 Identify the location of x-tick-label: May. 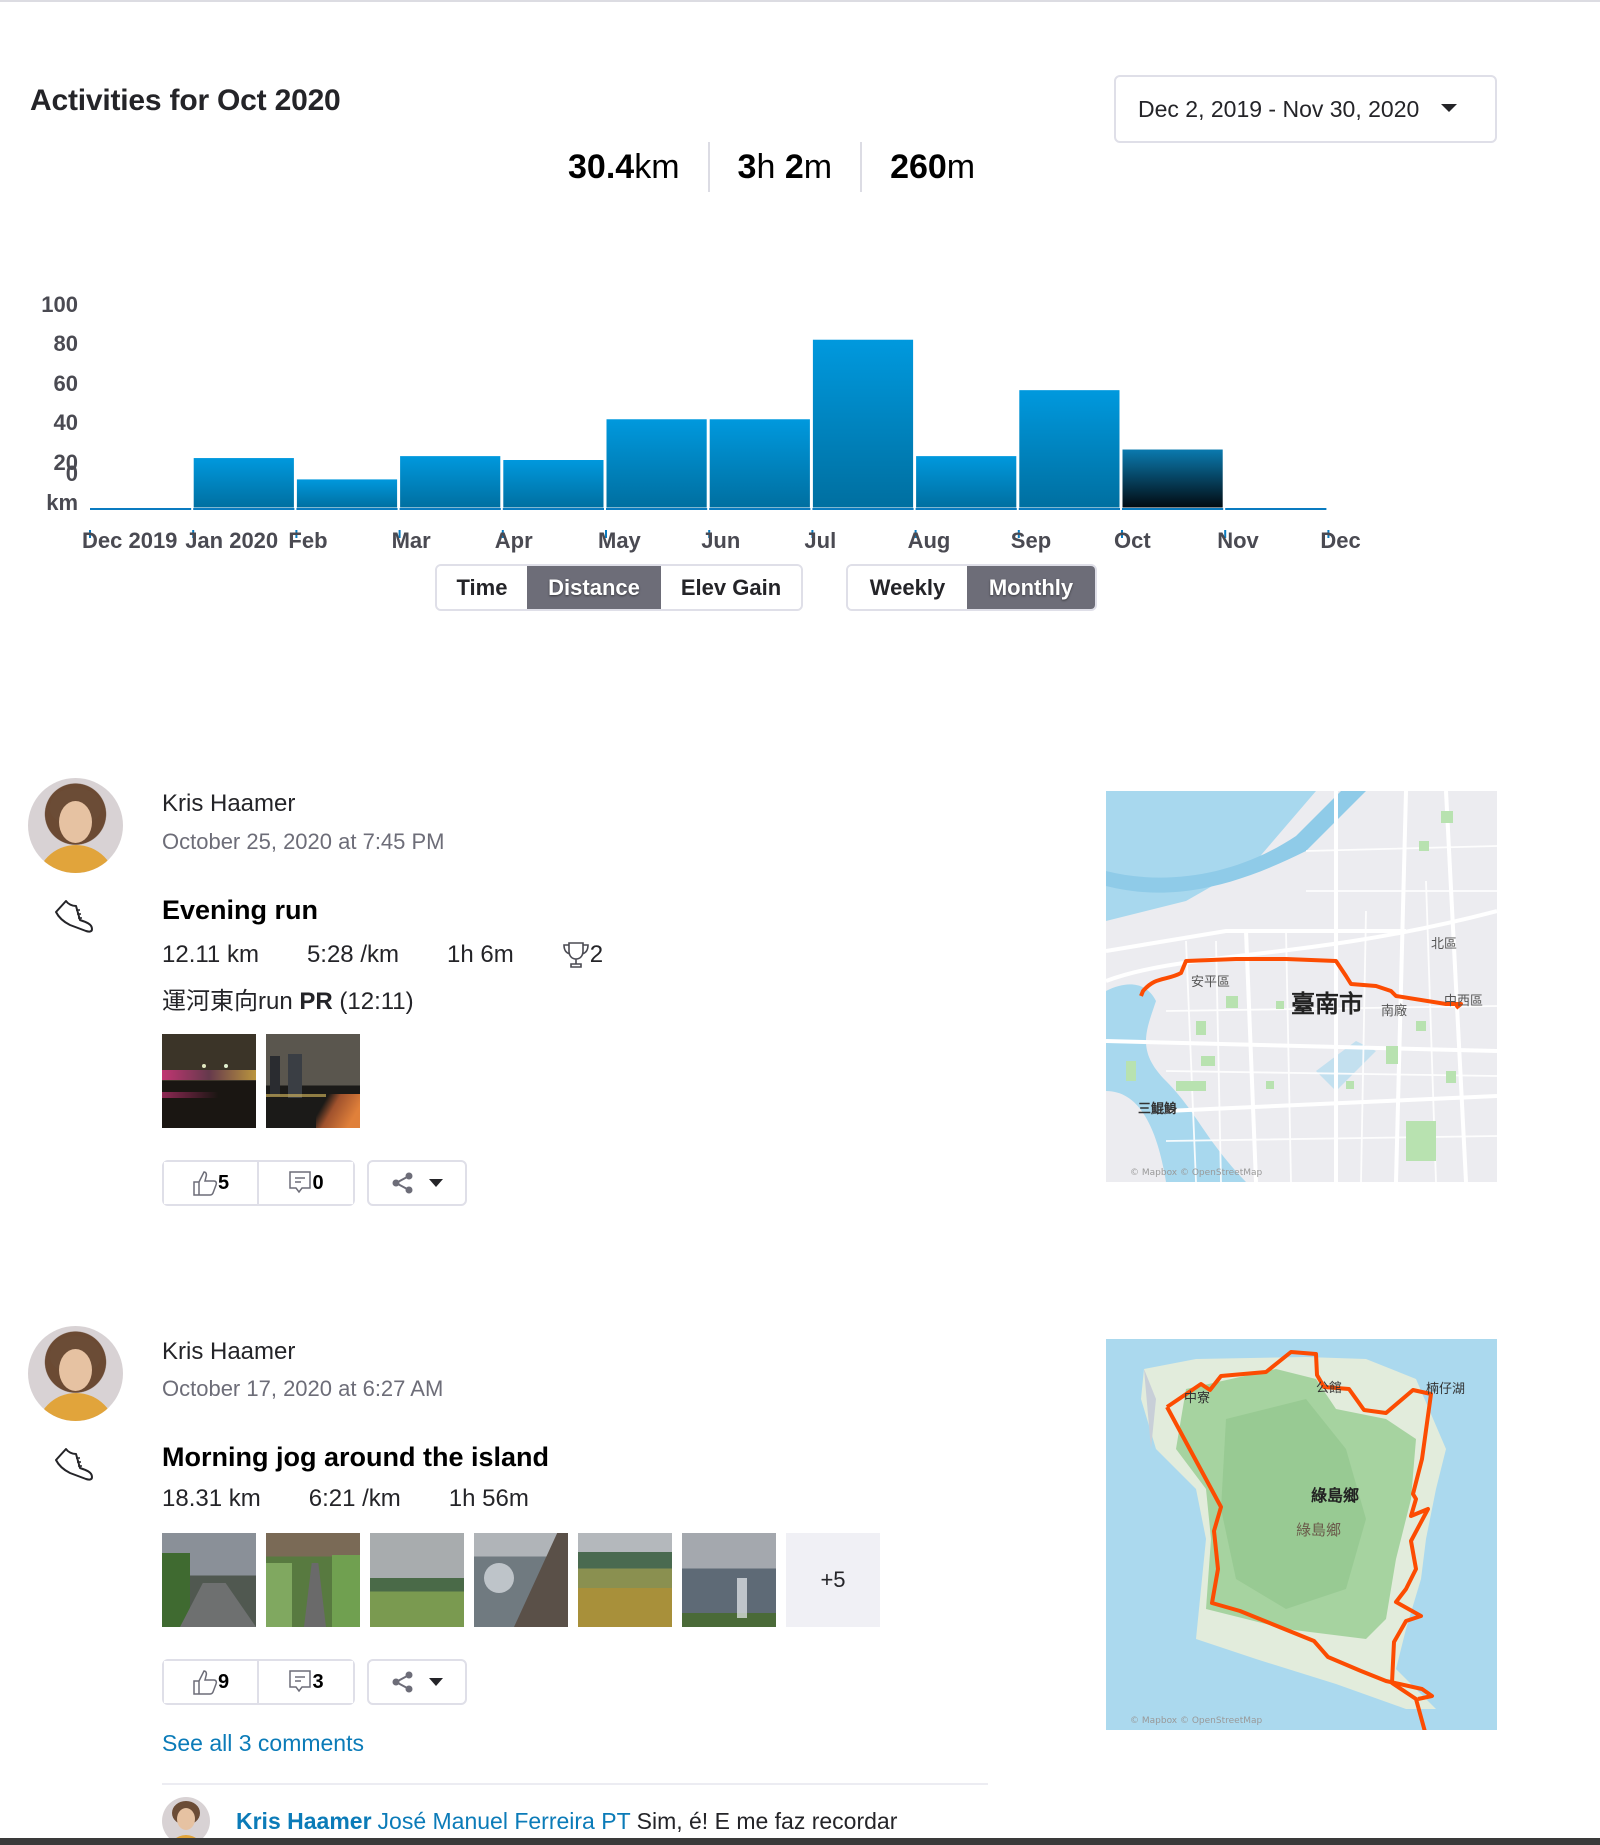
(620, 540).